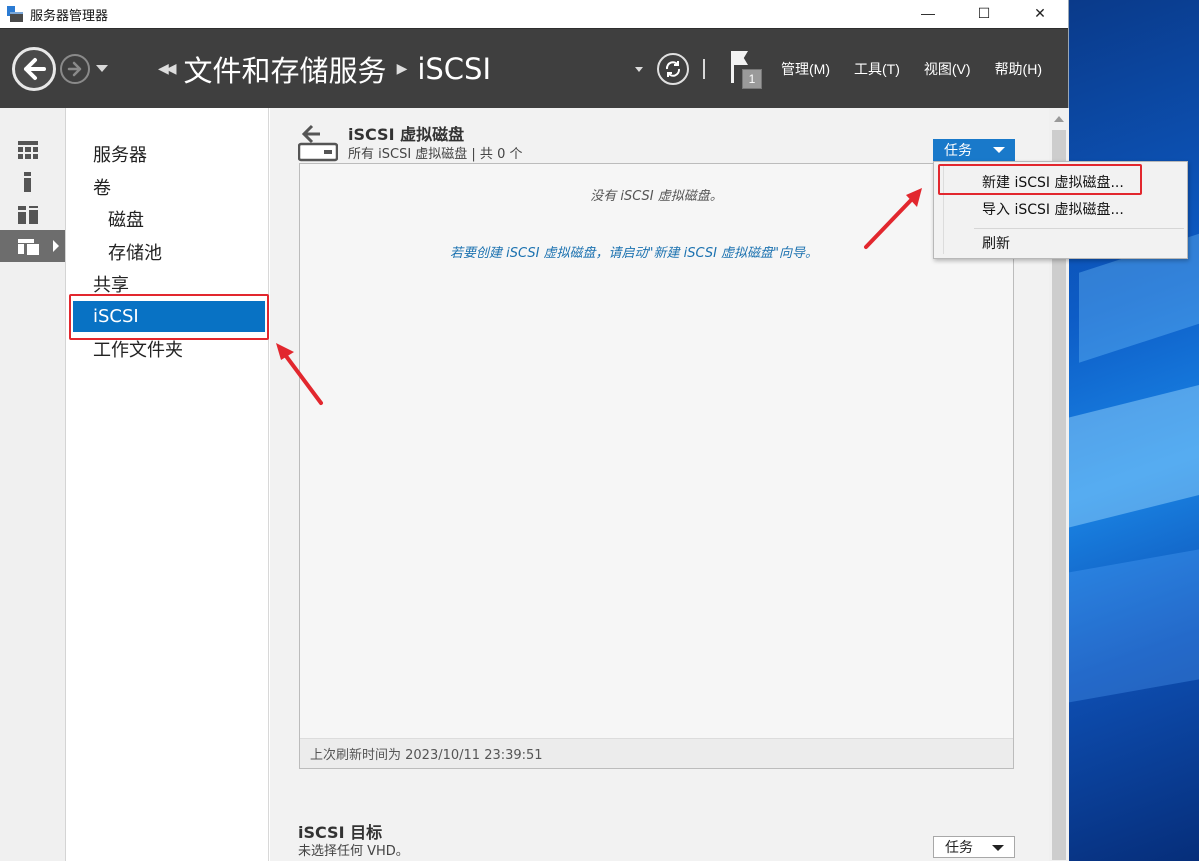 Image resolution: width=1199 pixels, height=861 pixels. I want to click on minimize-button: —, so click(928, 13).